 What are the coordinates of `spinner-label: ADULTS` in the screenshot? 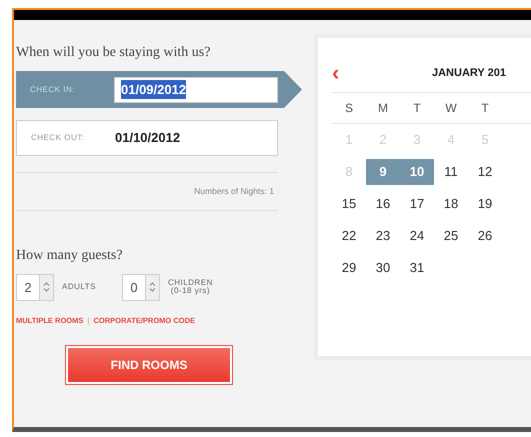 It's located at (79, 287).